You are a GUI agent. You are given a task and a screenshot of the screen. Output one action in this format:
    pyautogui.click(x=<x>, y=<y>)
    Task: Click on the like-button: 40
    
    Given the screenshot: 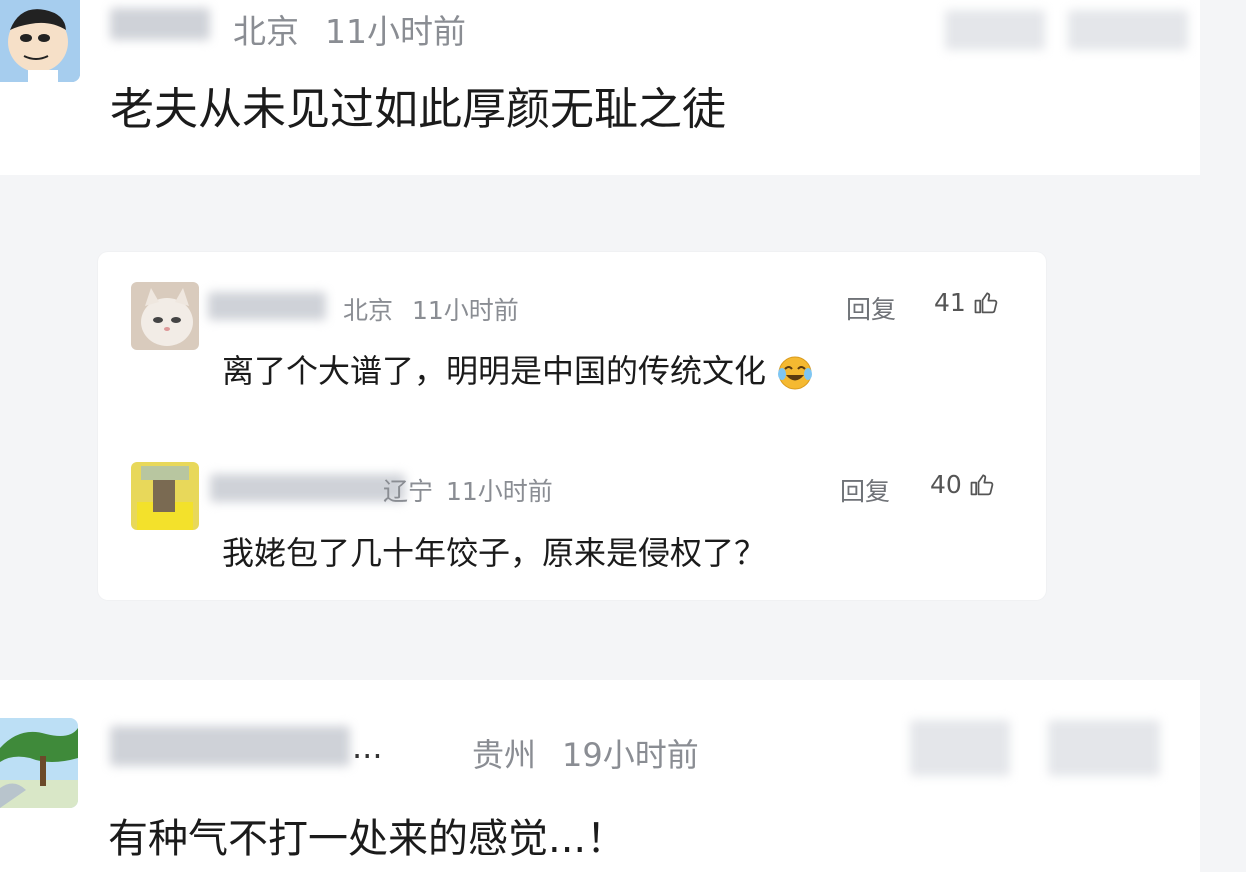 What is the action you would take?
    pyautogui.click(x=963, y=484)
    